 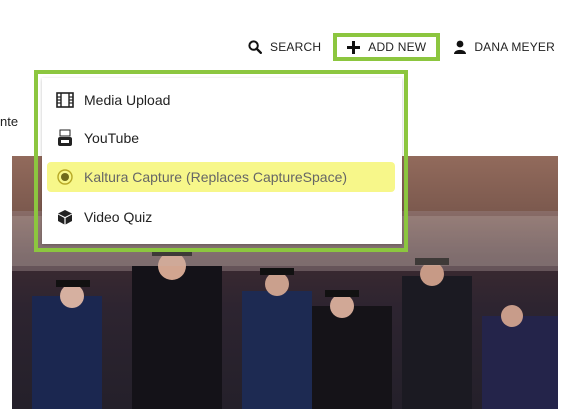 What do you see at coordinates (514, 47) in the screenshot?
I see `user-name: DANA MEYER` at bounding box center [514, 47].